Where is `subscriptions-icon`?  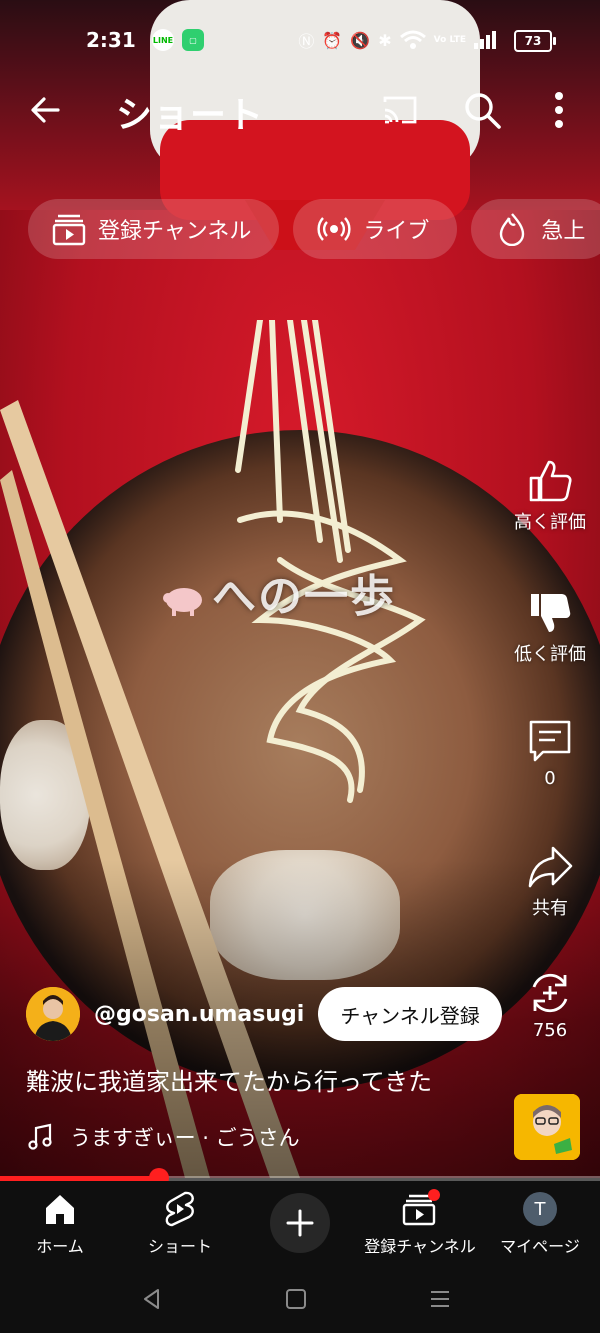
subscriptions-icon is located at coordinates (69, 230).